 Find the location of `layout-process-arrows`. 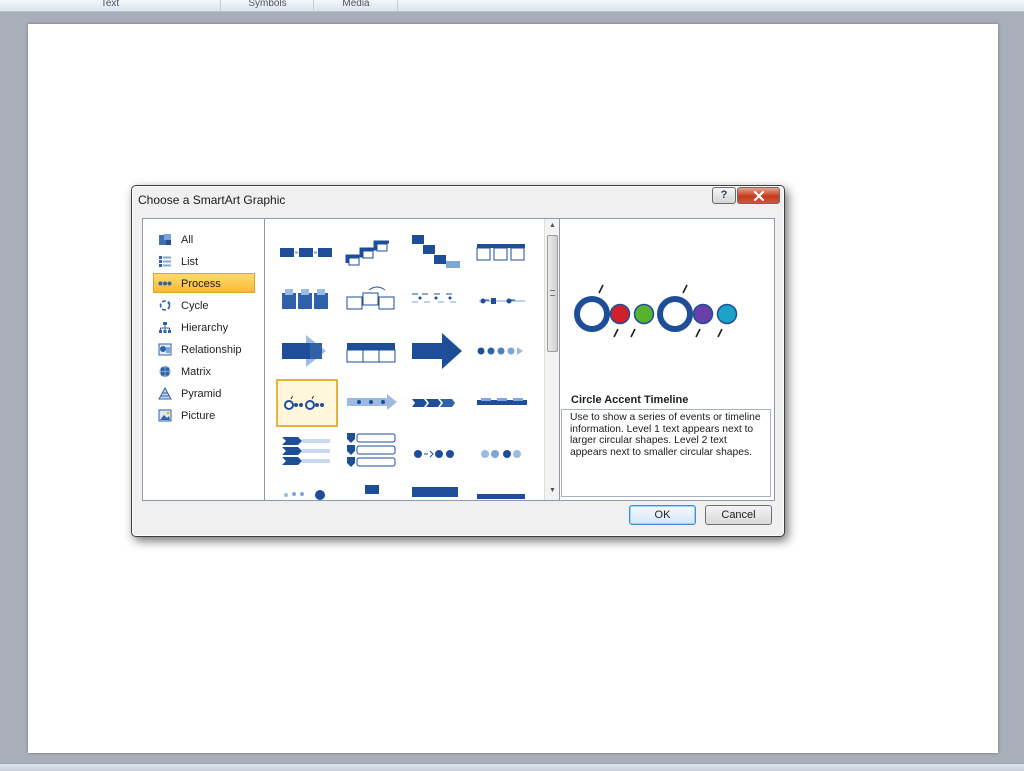

layout-process-arrows is located at coordinates (372, 301).